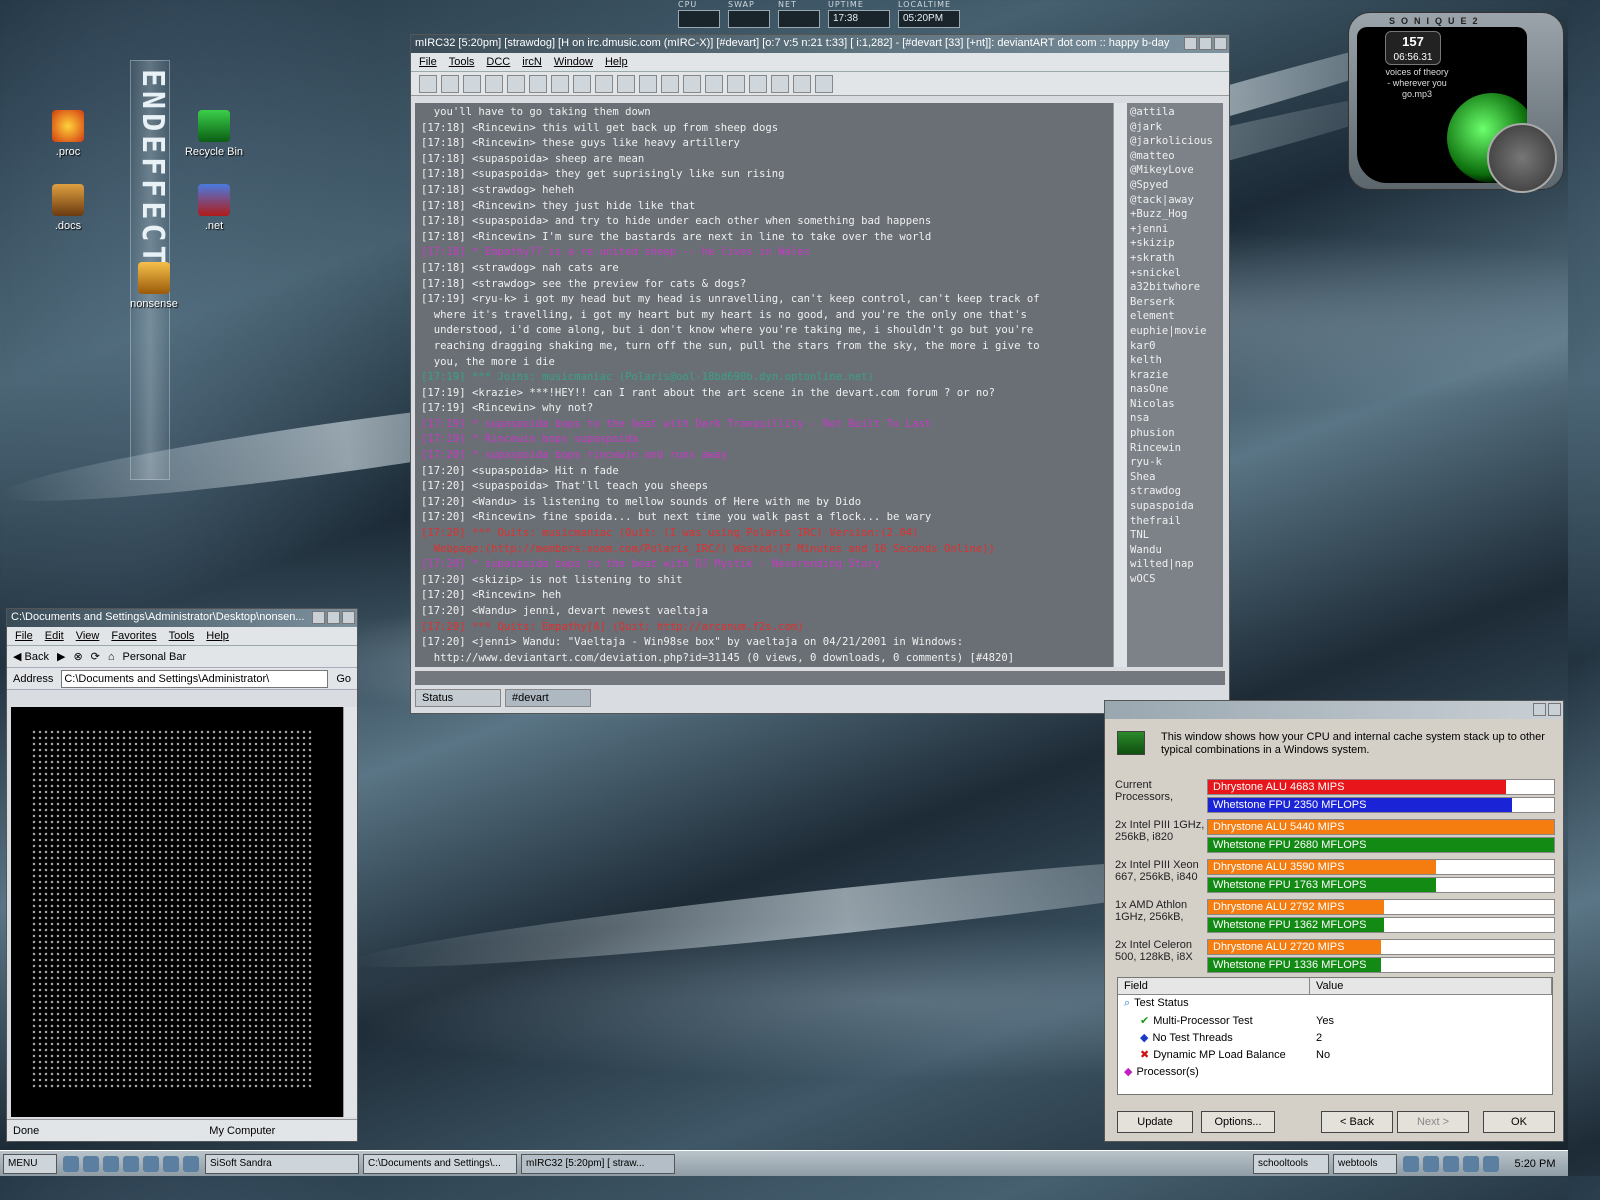  I want to click on col-value: Value, so click(1431, 986).